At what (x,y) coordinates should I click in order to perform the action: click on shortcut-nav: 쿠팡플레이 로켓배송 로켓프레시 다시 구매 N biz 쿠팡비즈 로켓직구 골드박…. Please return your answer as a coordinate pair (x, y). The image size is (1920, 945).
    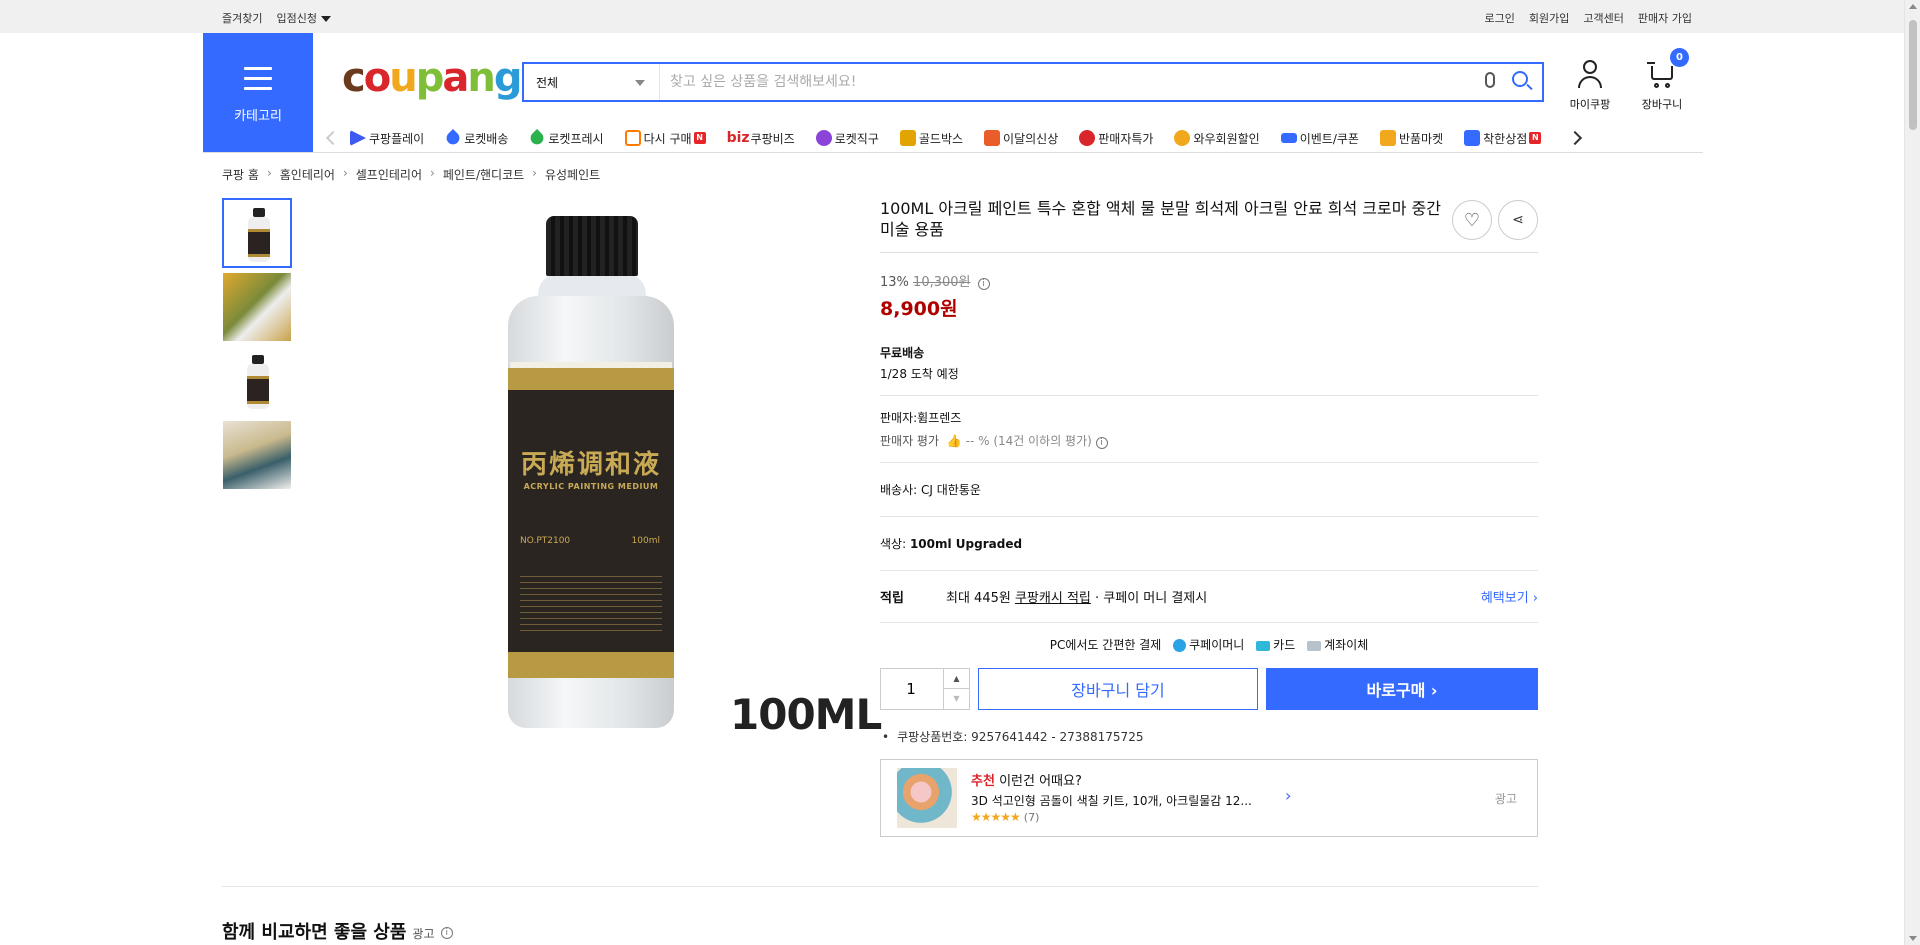
    Looking at the image, I should click on (1011, 138).